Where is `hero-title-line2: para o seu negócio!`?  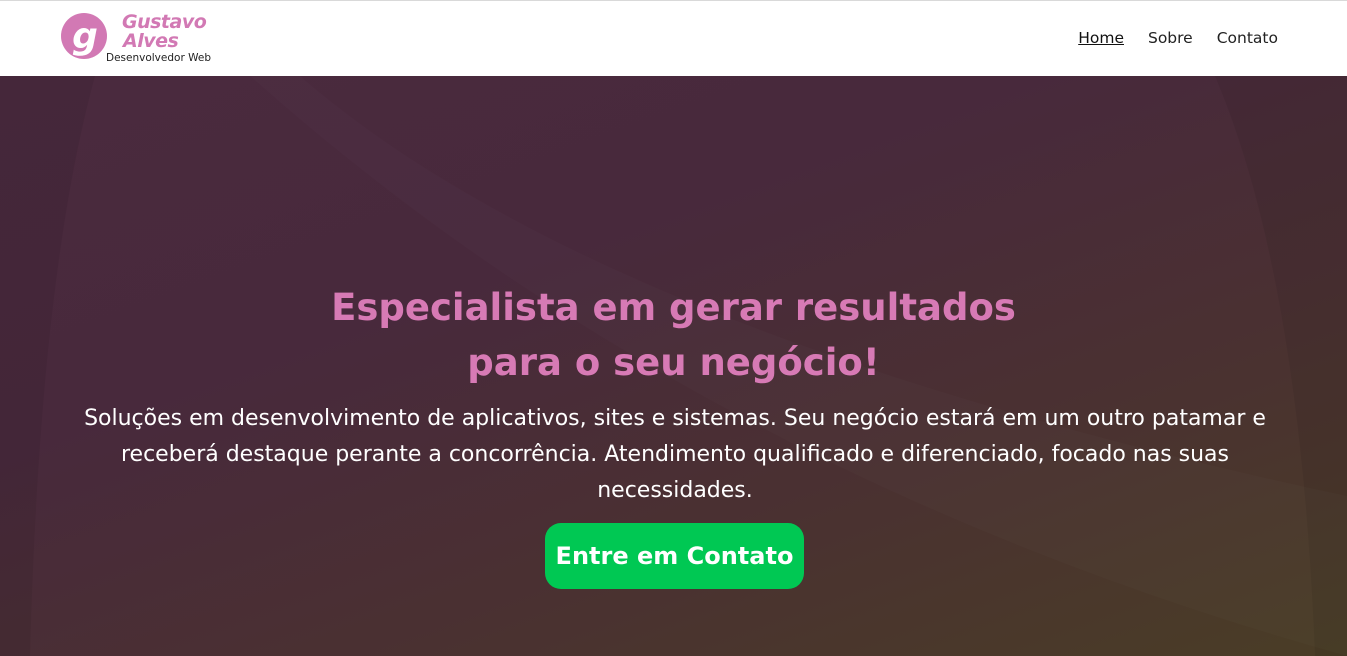
hero-title-line2: para o seu negócio! is located at coordinates (673, 362).